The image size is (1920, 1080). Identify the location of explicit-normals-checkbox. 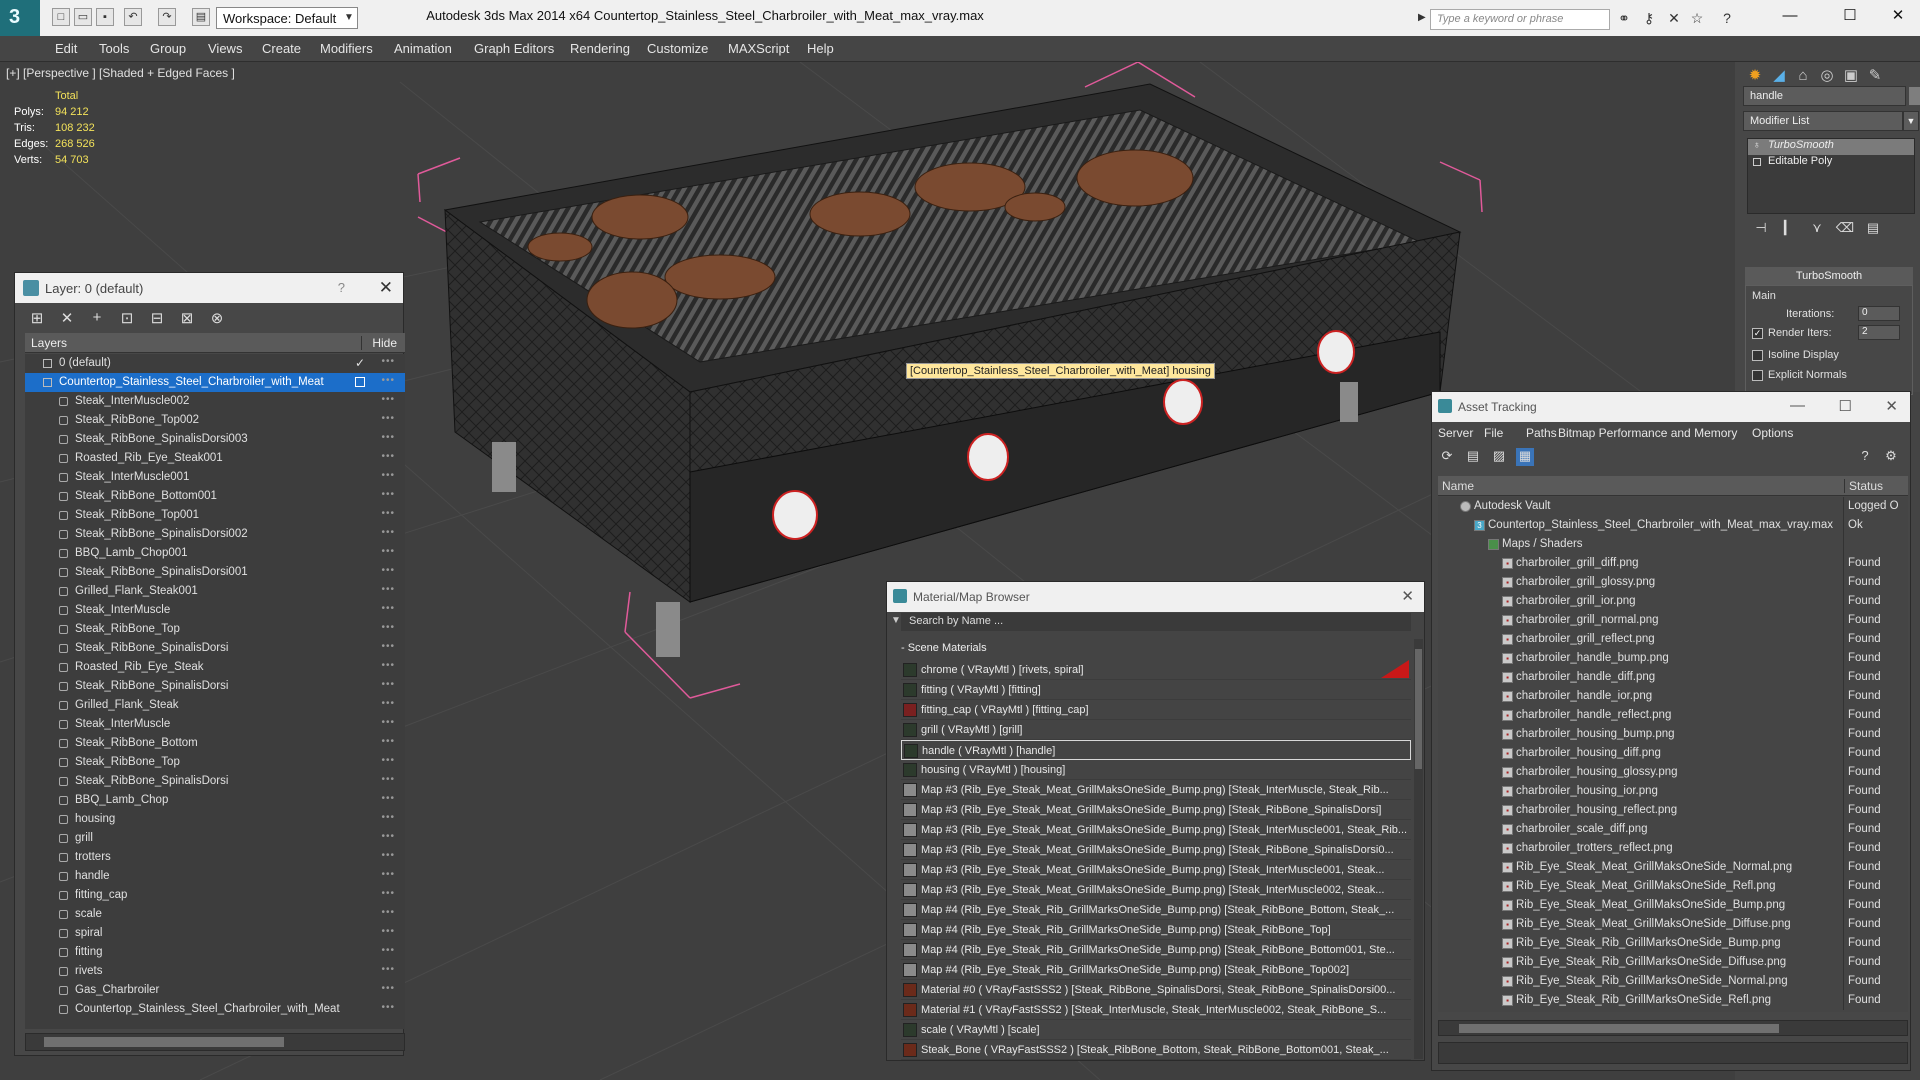
(1757, 375).